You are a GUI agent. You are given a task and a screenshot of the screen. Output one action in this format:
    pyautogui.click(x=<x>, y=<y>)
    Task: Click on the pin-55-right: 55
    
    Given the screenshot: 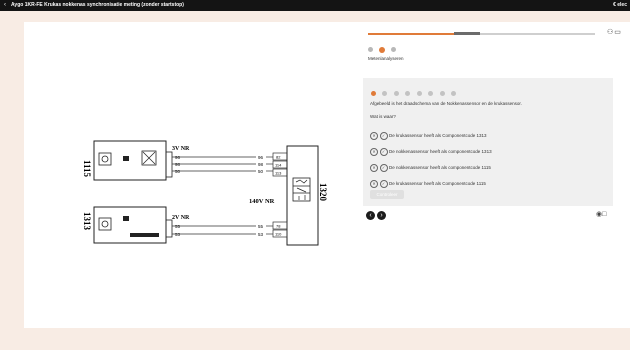 What is the action you would take?
    pyautogui.click(x=261, y=226)
    